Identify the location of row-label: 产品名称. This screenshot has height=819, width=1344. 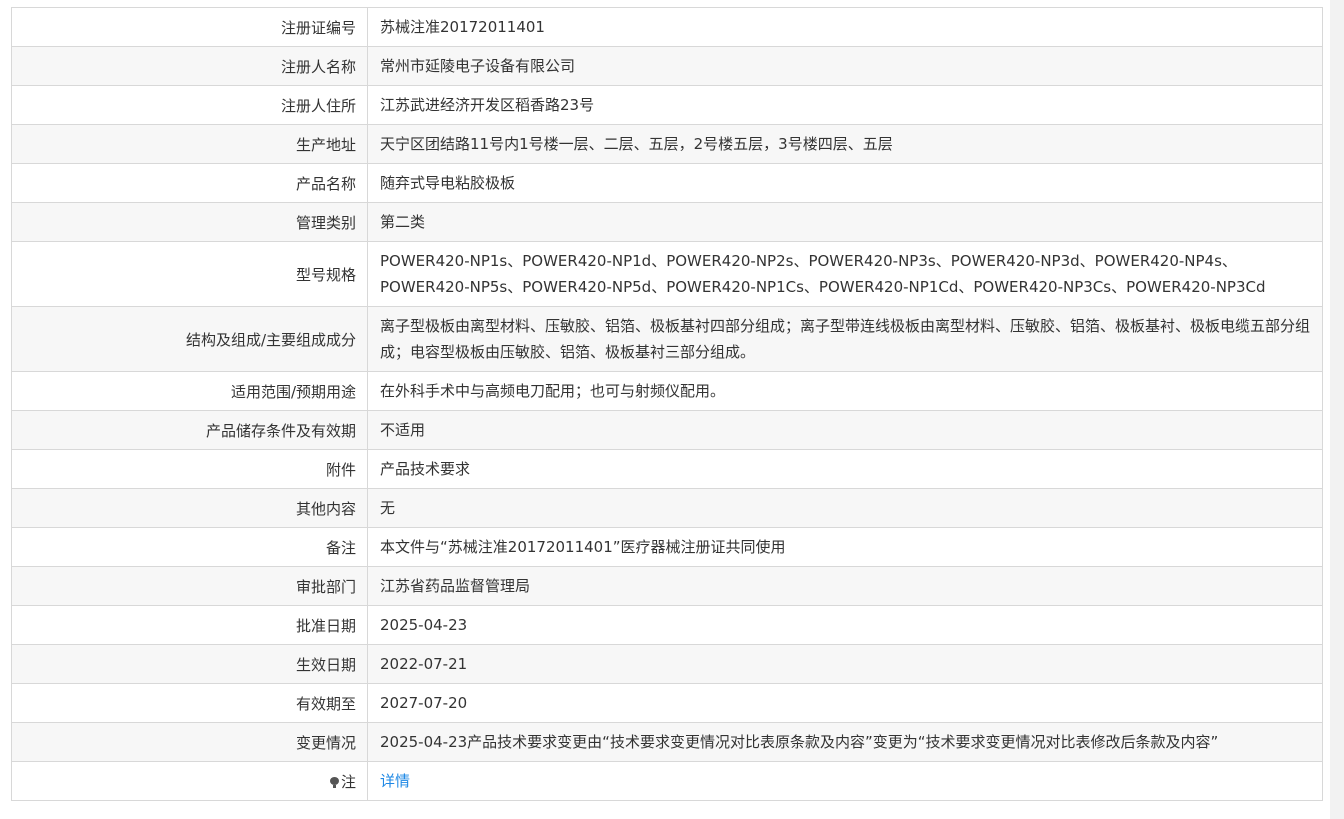
(189, 183).